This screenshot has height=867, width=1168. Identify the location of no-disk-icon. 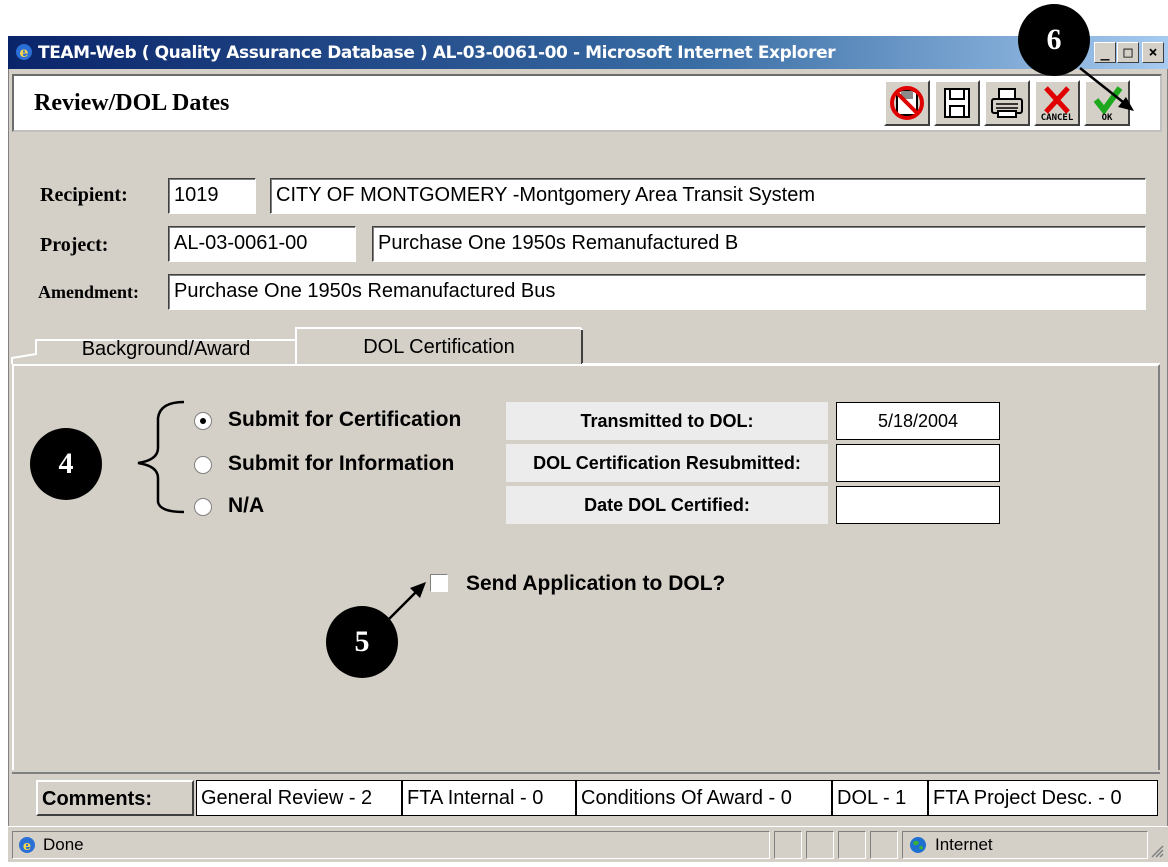
(907, 103).